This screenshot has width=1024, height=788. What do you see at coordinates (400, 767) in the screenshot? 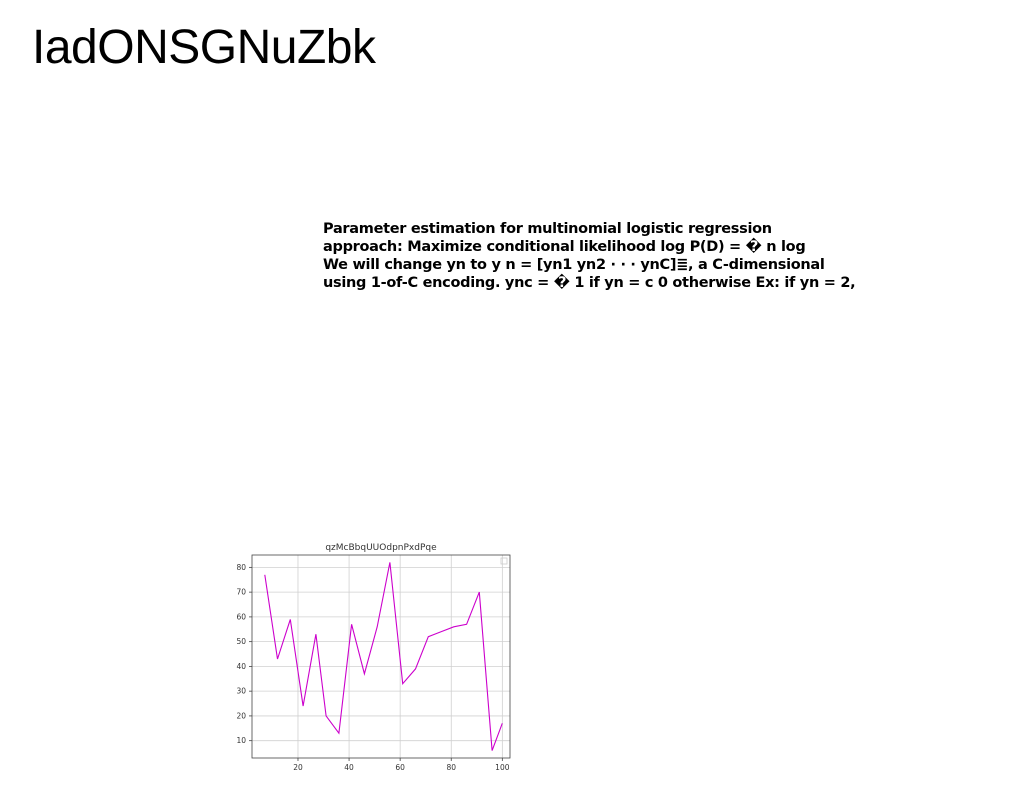
I see `x-tick-label: 60` at bounding box center [400, 767].